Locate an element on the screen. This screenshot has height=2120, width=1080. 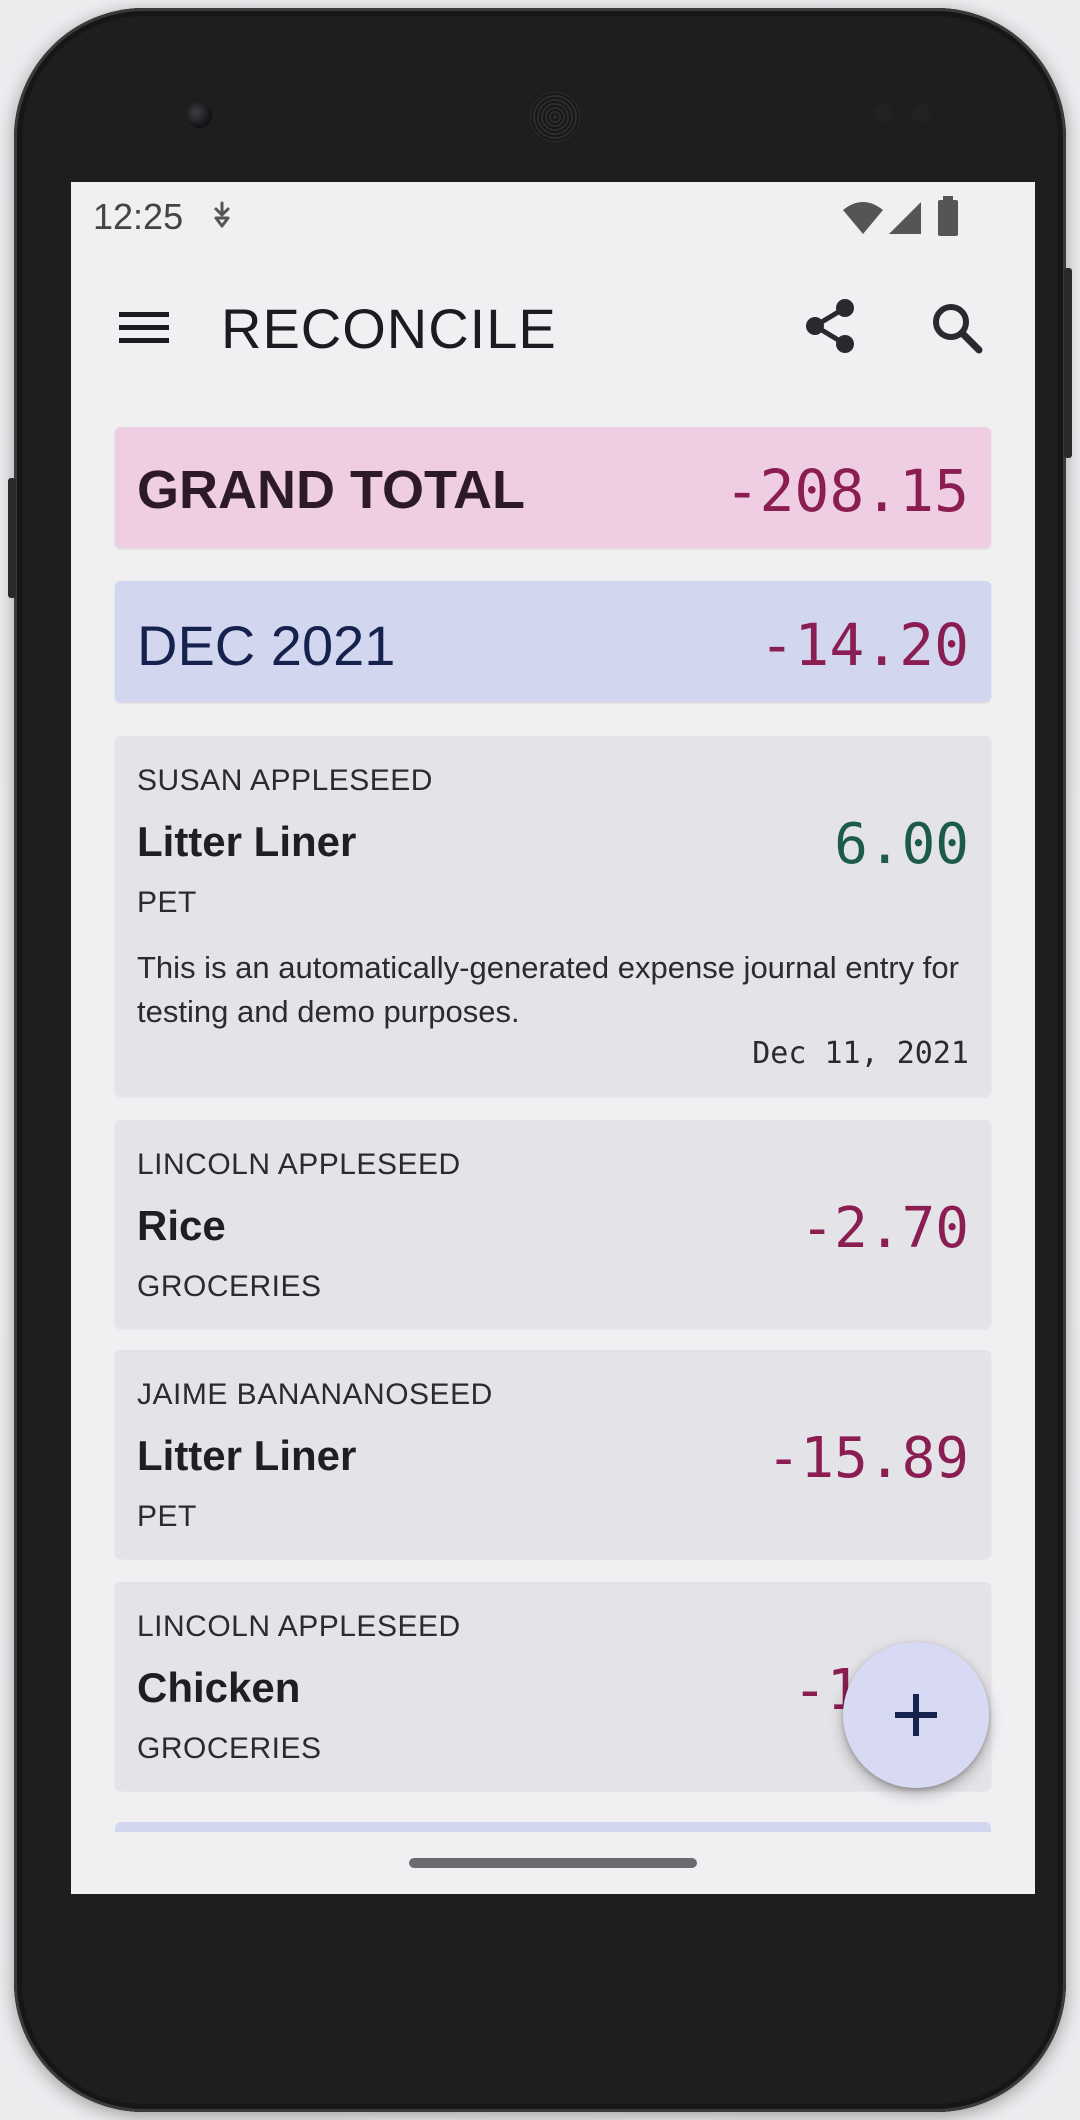
earpiece-speaker is located at coordinates (555, 117).